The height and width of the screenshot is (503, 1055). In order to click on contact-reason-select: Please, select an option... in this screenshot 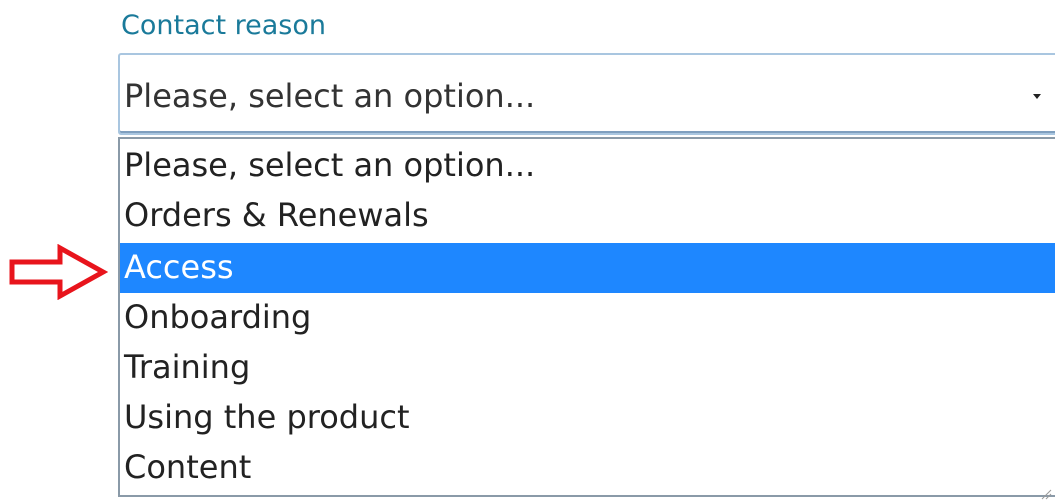, I will do `click(586, 94)`.